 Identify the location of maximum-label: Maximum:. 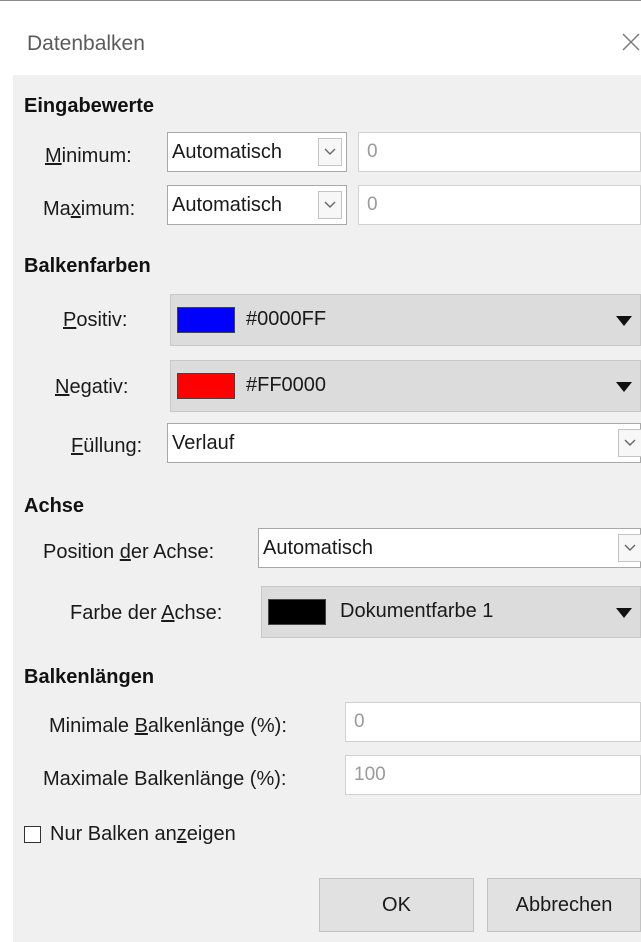
(89, 209).